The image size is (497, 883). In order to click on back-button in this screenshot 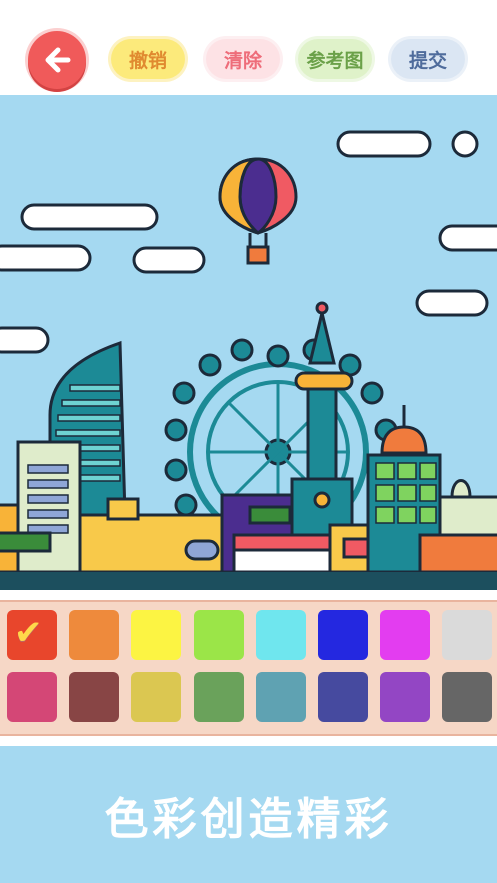, I will do `click(57, 60)`.